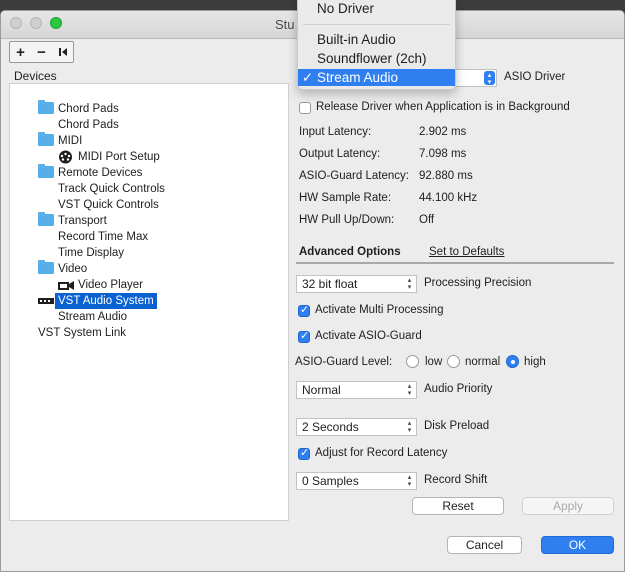 The image size is (625, 572). Describe the element at coordinates (427, 220) in the screenshot. I see `hw-pull-value: Off` at that location.